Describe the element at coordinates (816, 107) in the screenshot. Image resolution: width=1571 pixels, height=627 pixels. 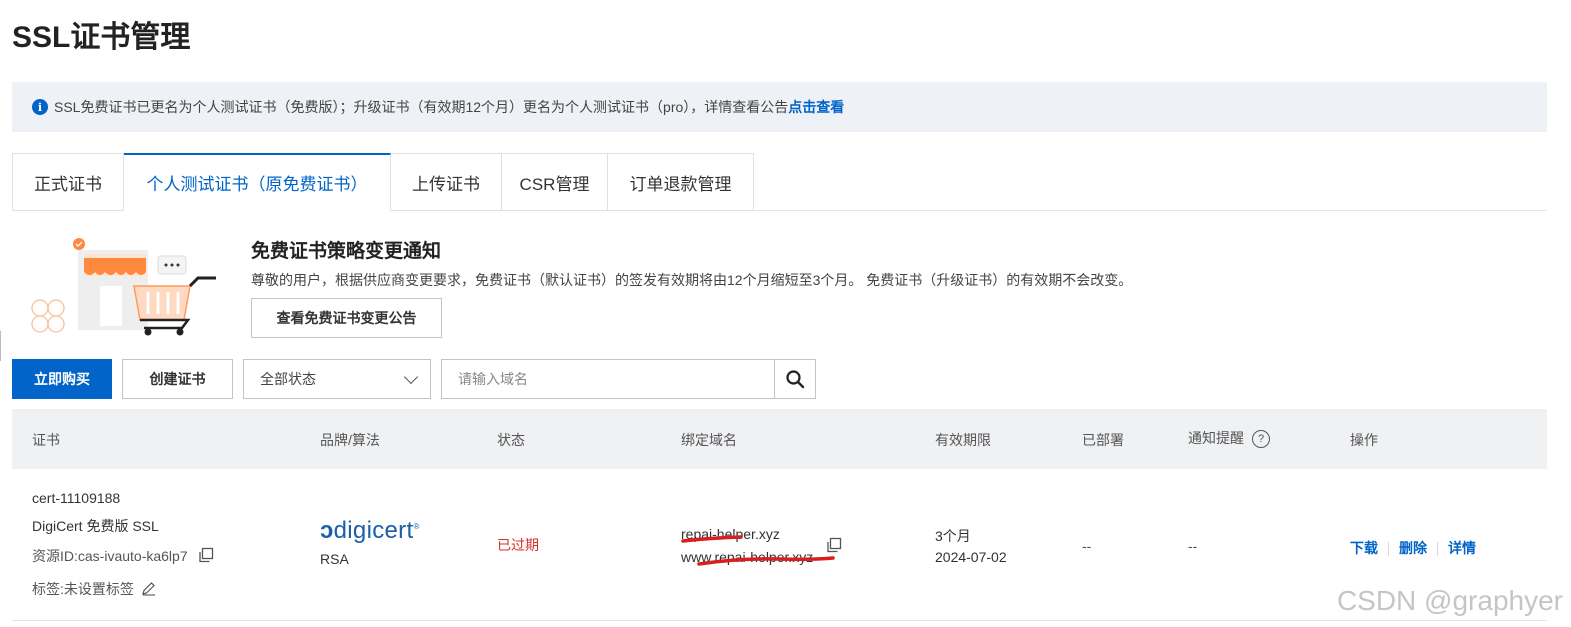
I see `notice-link: 点击查看` at that location.